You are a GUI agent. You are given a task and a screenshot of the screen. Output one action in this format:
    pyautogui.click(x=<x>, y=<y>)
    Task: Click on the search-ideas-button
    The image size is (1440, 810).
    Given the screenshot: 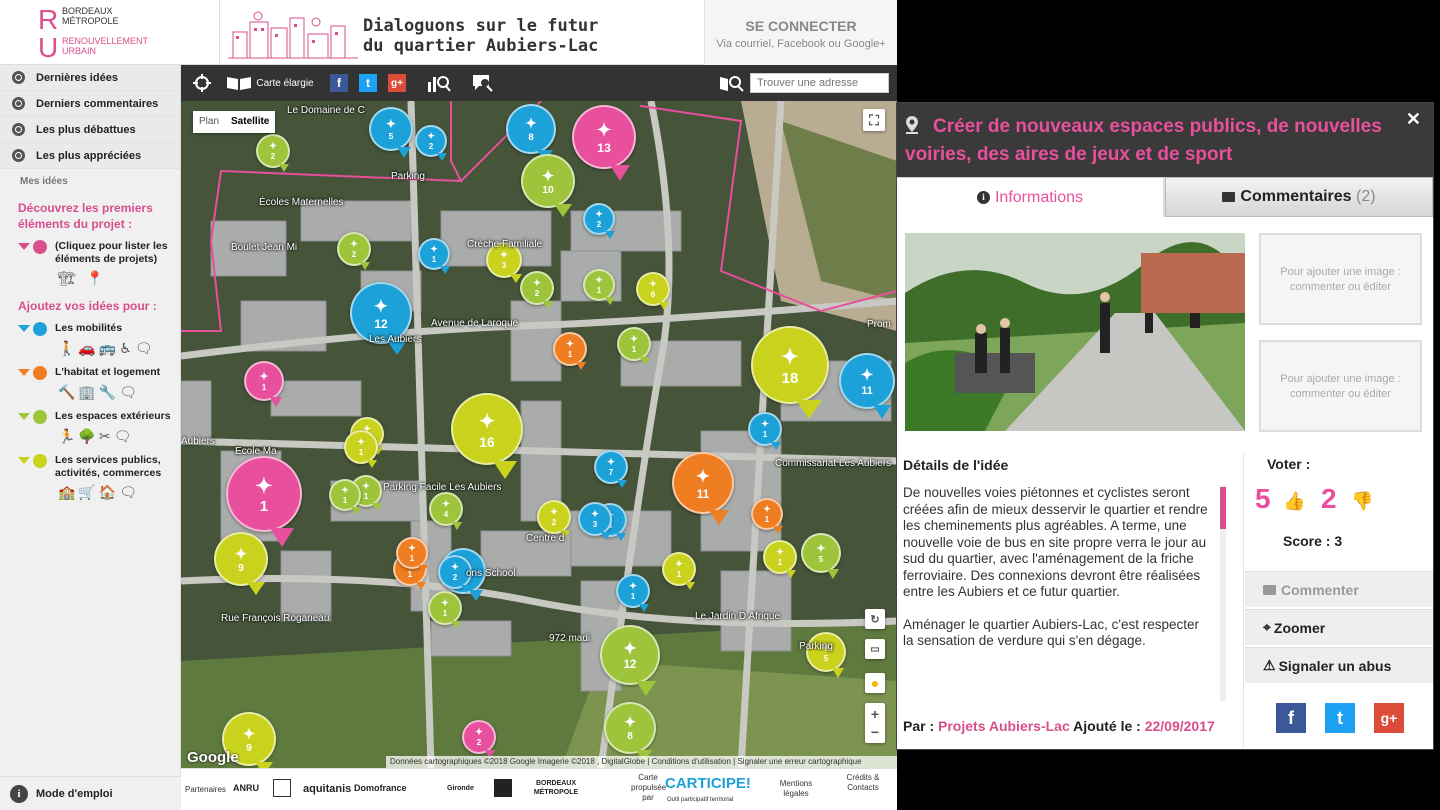 What is the action you would take?
    pyautogui.click(x=483, y=83)
    